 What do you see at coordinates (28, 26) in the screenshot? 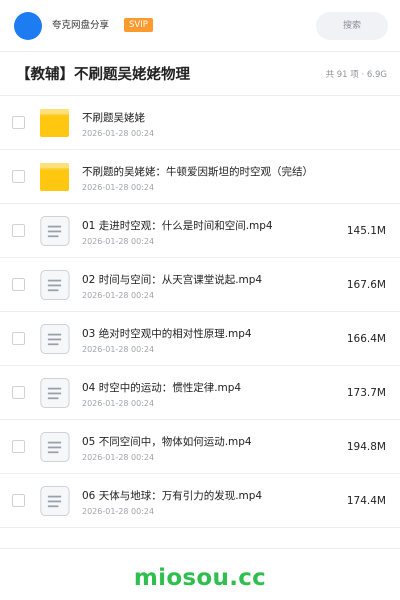
I see `avatar` at bounding box center [28, 26].